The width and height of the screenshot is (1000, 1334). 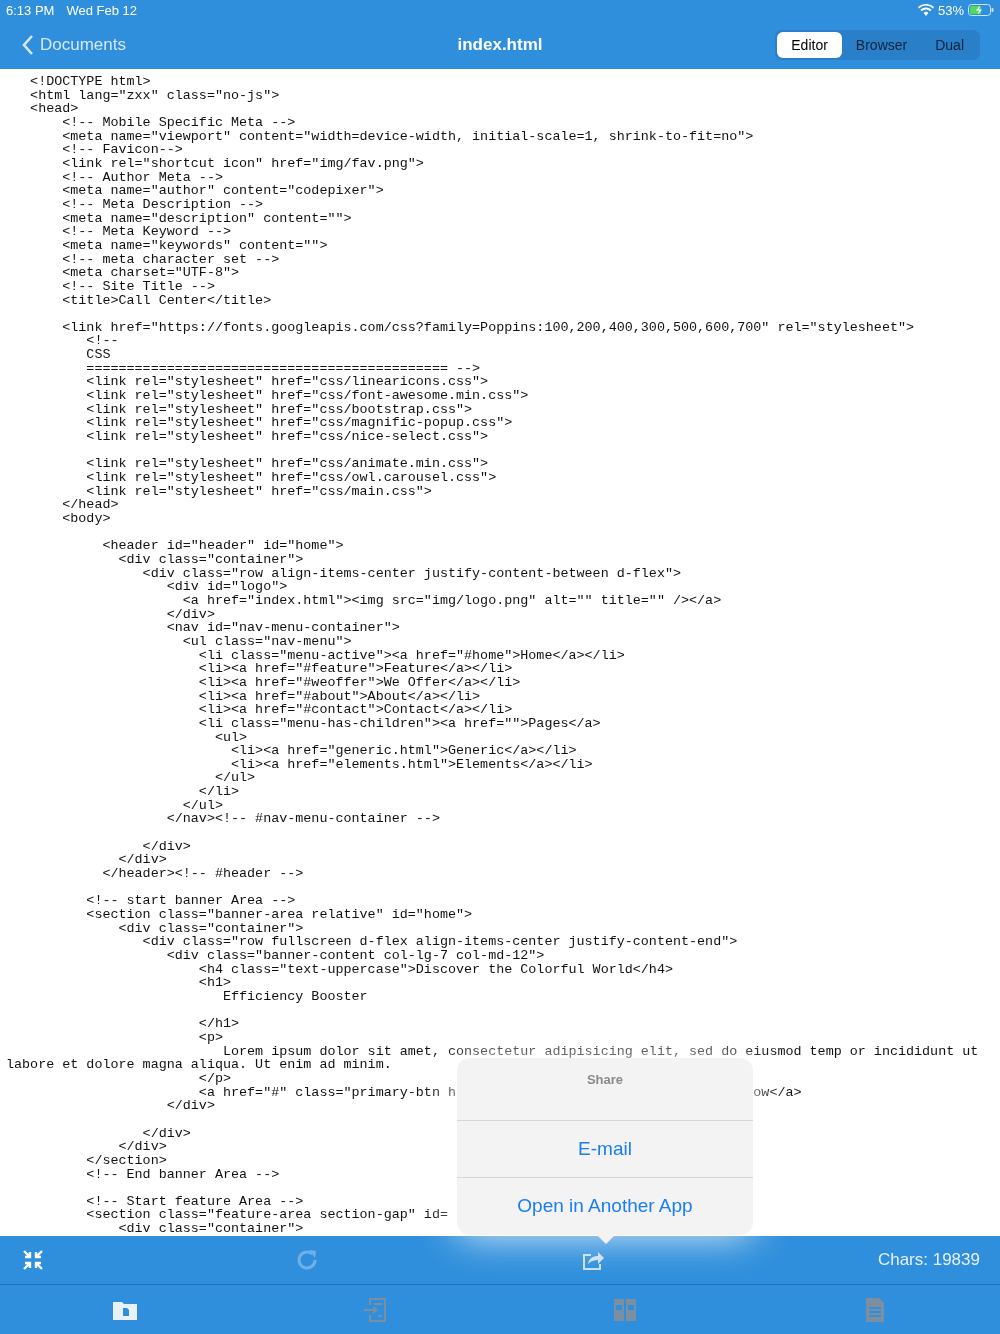 I want to click on code-line: <section class="banner-area relative" id="home">, so click(x=279, y=915).